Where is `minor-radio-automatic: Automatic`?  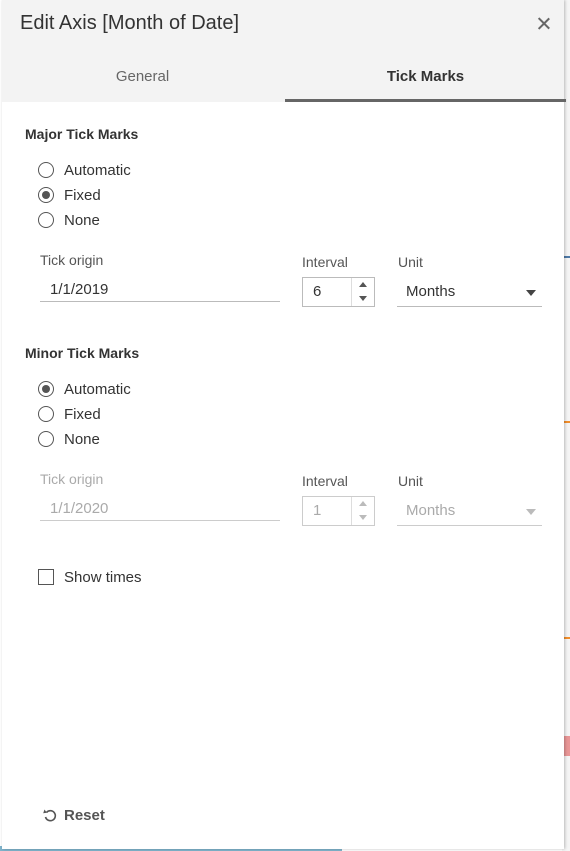 minor-radio-automatic: Automatic is located at coordinates (84, 389).